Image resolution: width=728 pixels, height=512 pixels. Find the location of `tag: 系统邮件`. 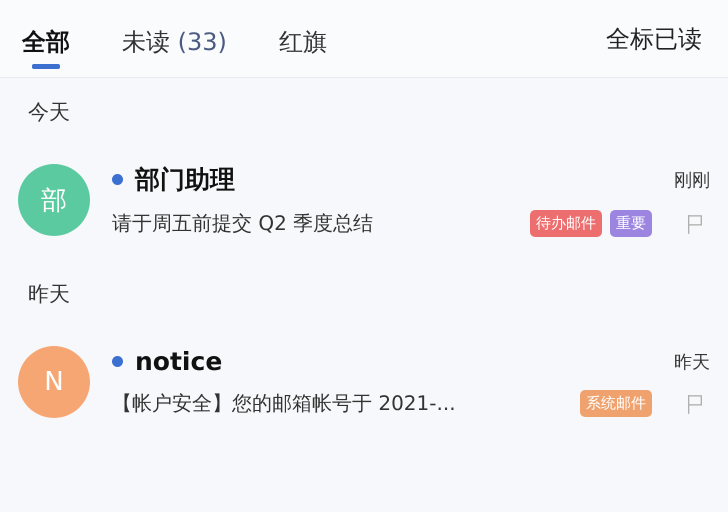

tag: 系统邮件 is located at coordinates (616, 403).